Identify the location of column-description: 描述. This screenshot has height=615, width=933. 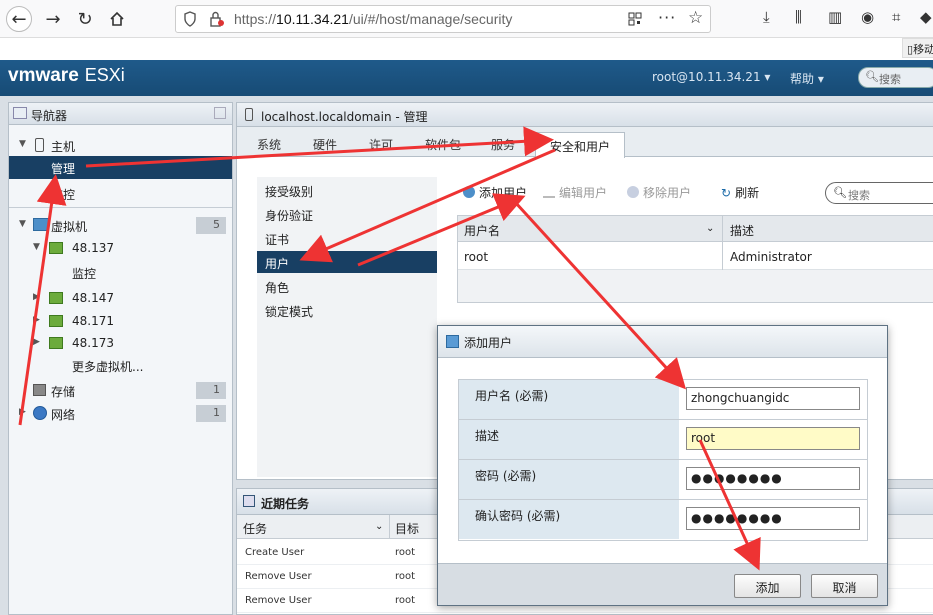
(742, 230).